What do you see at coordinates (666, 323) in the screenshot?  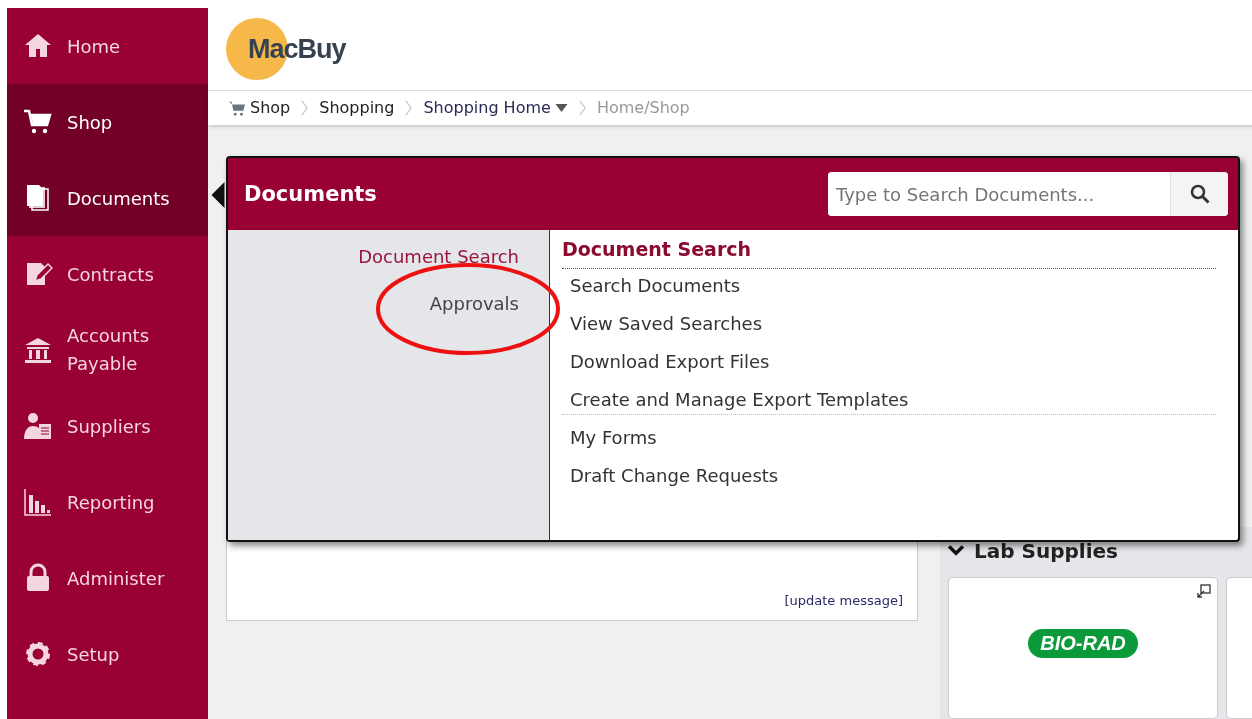 I see `menu-link: View Saved Searches` at bounding box center [666, 323].